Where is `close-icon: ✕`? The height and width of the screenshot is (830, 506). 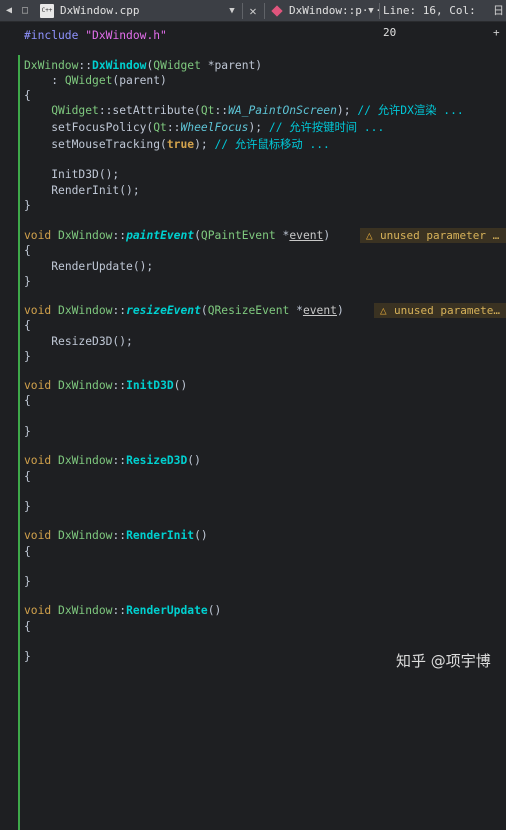 close-icon: ✕ is located at coordinates (253, 11).